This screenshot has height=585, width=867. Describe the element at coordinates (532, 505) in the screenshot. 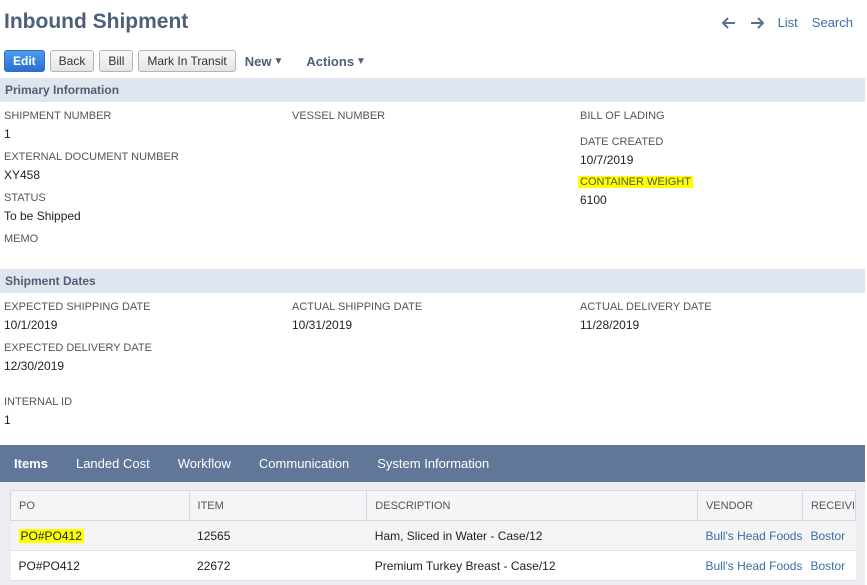

I see `column-header-description: DESCRIPTION` at that location.